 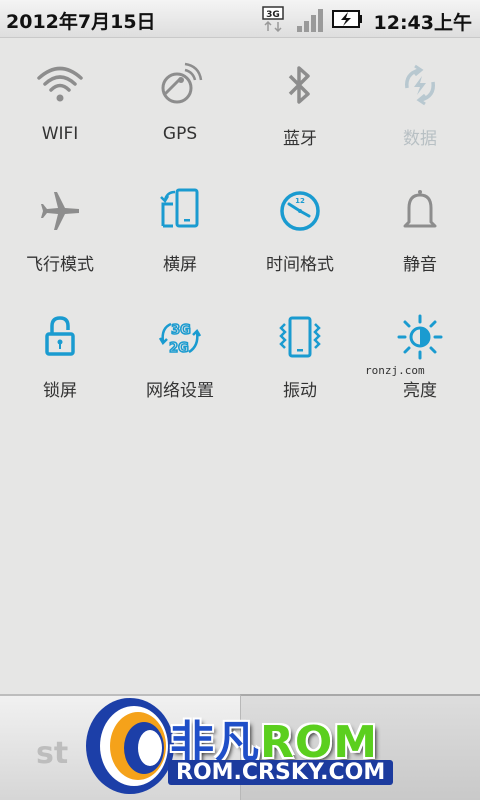 I want to click on toggle-lock-screen: 锁屏, so click(x=60, y=359).